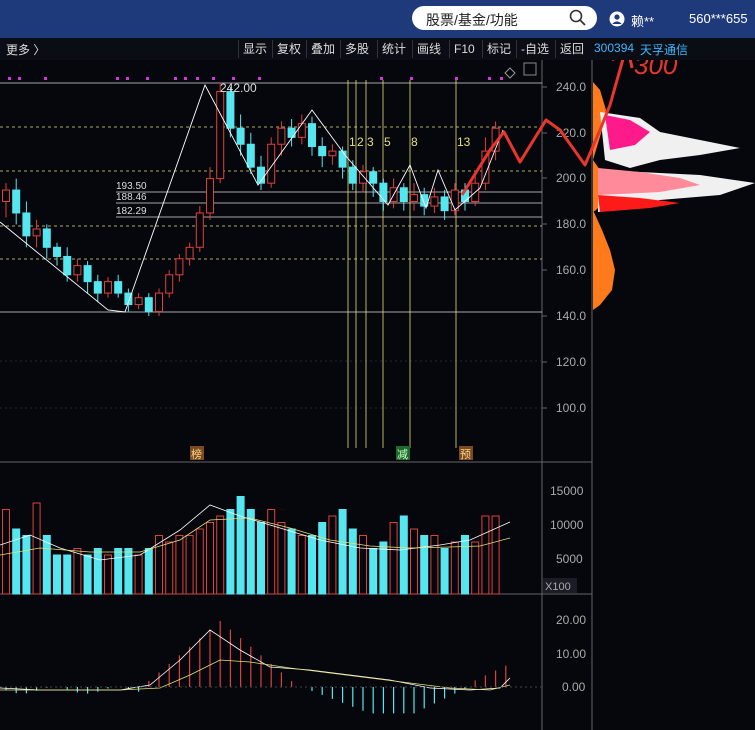 This screenshot has width=755, height=730. Describe the element at coordinates (414, 142) in the screenshot. I see `wave-label-8: 8` at that location.